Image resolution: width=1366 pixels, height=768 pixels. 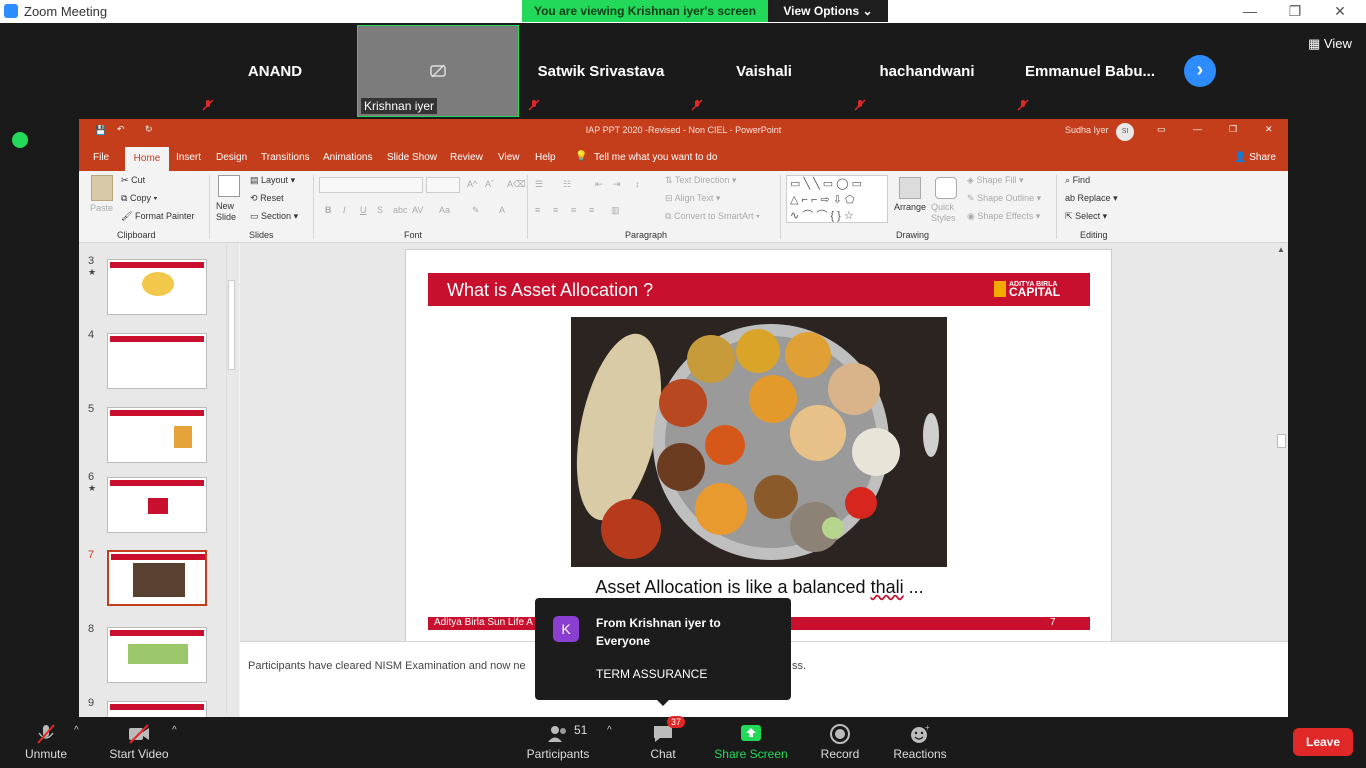 I want to click on share-screen-button: Share Screen, so click(x=751, y=742).